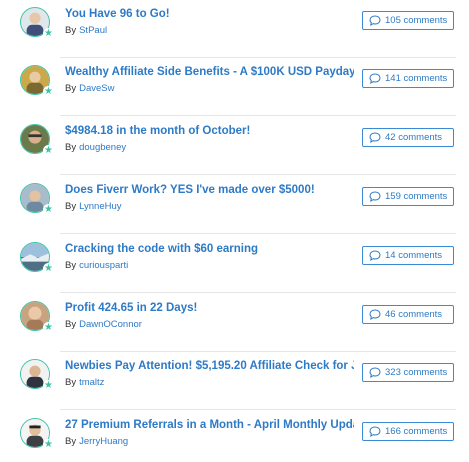 This screenshot has width=470, height=462. Describe the element at coordinates (416, 20) in the screenshot. I see `comments-count: 105 comments` at that location.